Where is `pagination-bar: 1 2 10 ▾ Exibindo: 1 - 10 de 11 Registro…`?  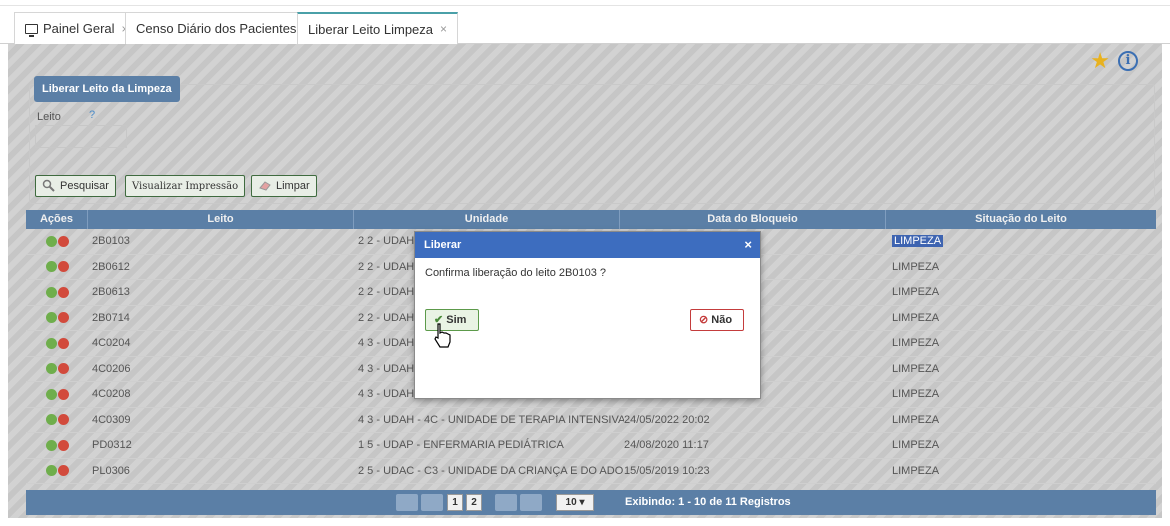
pagination-bar: 1 2 10 ▾ Exibindo: 1 - 10 de 11 Registro… is located at coordinates (591, 502).